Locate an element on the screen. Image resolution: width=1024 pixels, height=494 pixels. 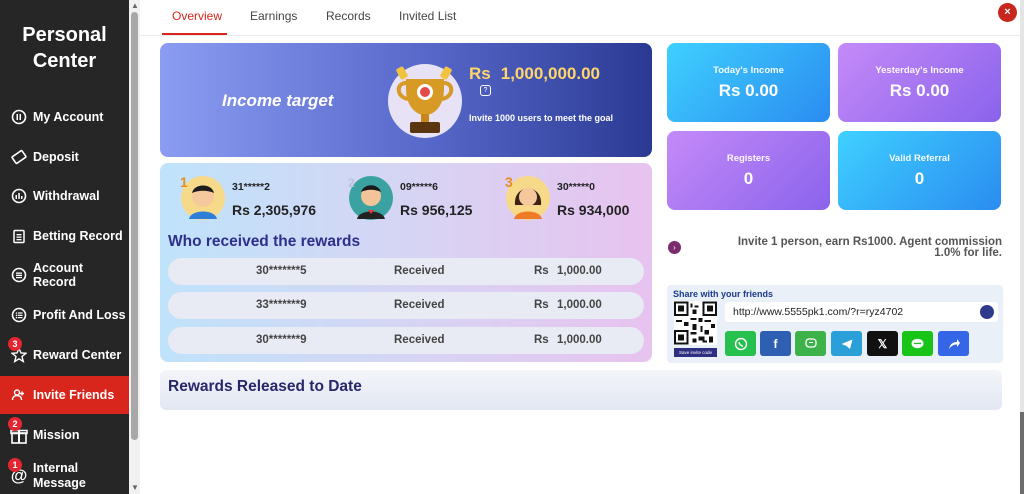
rewards-released-title: Rewards Released to Date is located at coordinates (265, 386).